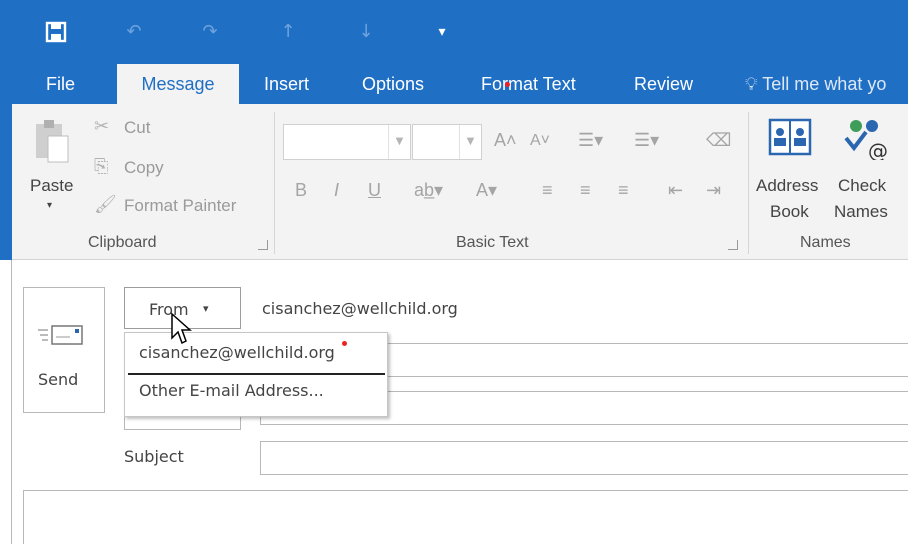 This screenshot has width=908, height=544. I want to click on send-label: Send, so click(58, 379).